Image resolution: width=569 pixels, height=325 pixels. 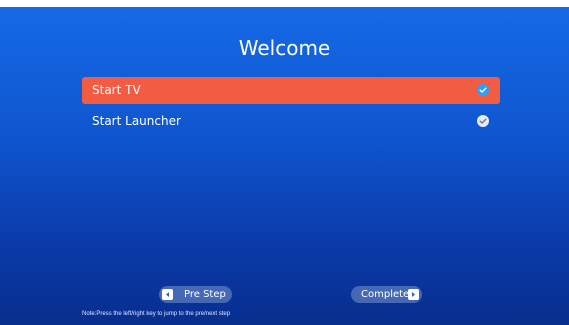 What do you see at coordinates (205, 294) in the screenshot?
I see `pre-step-label: Pre Step` at bounding box center [205, 294].